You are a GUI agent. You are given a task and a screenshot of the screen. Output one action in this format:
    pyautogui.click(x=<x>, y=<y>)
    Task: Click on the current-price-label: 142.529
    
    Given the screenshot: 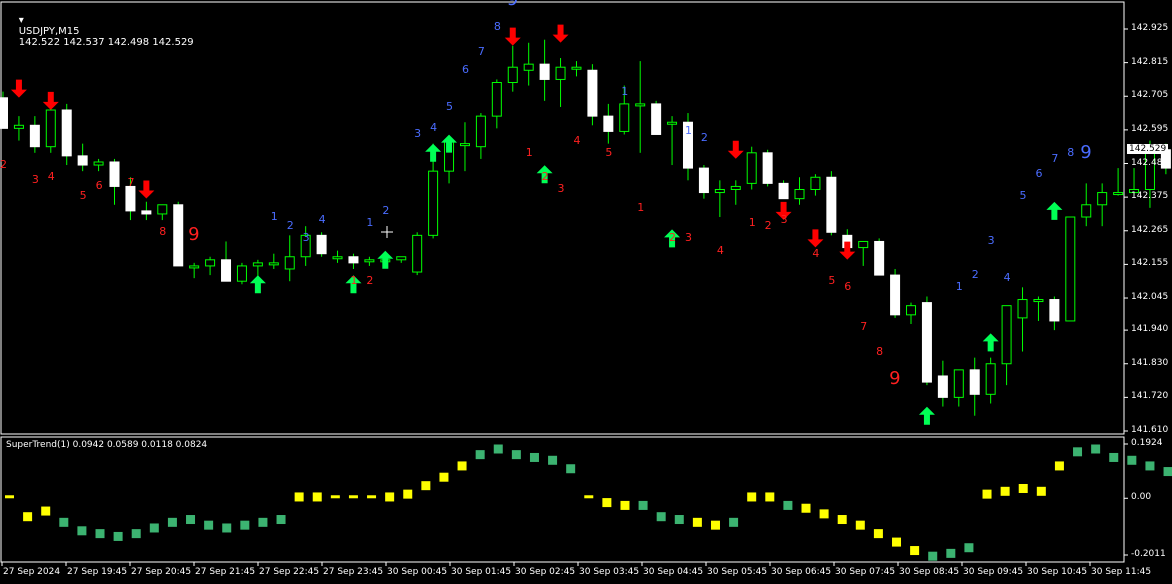 What is the action you would take?
    pyautogui.click(x=1148, y=149)
    